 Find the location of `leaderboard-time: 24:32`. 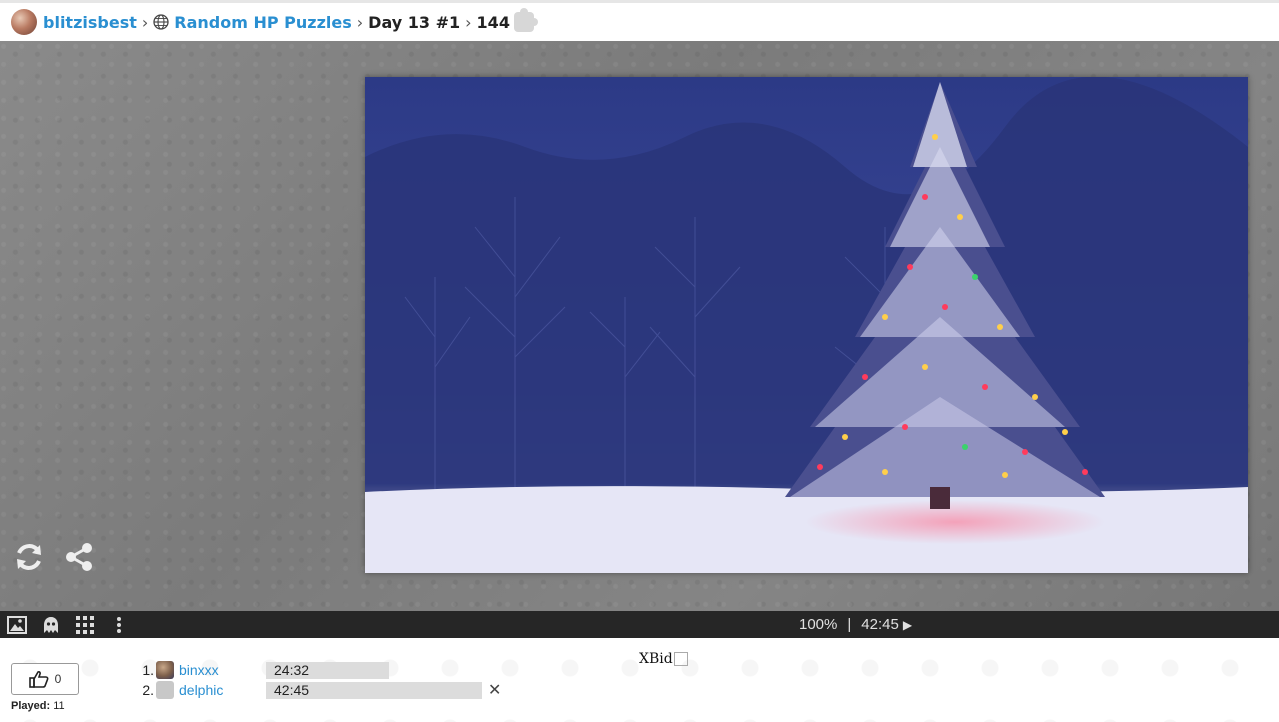

leaderboard-time: 24:32 is located at coordinates (327, 670).